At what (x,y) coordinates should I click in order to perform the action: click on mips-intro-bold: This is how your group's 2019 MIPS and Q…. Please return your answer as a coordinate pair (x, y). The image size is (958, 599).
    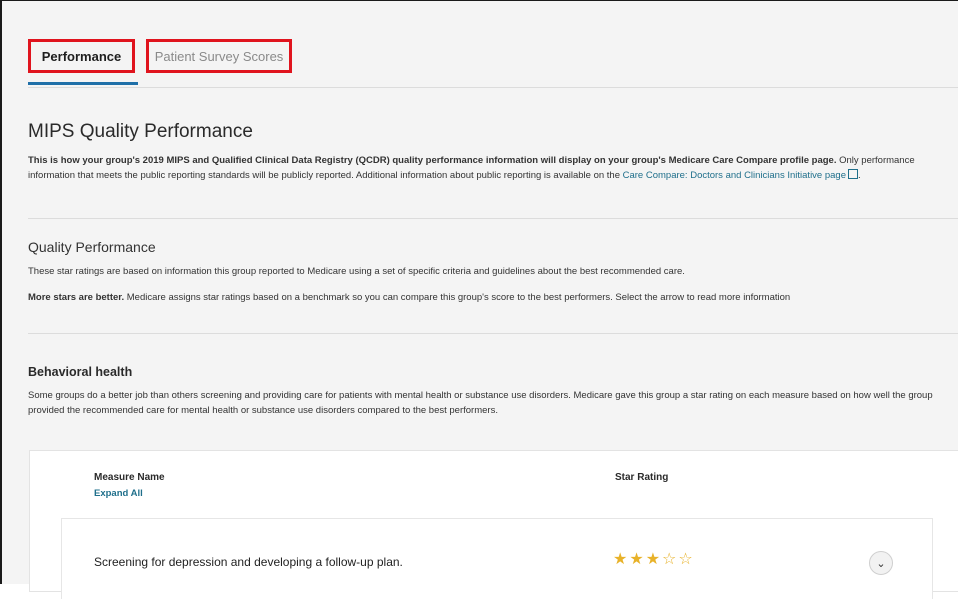
    Looking at the image, I should click on (432, 160).